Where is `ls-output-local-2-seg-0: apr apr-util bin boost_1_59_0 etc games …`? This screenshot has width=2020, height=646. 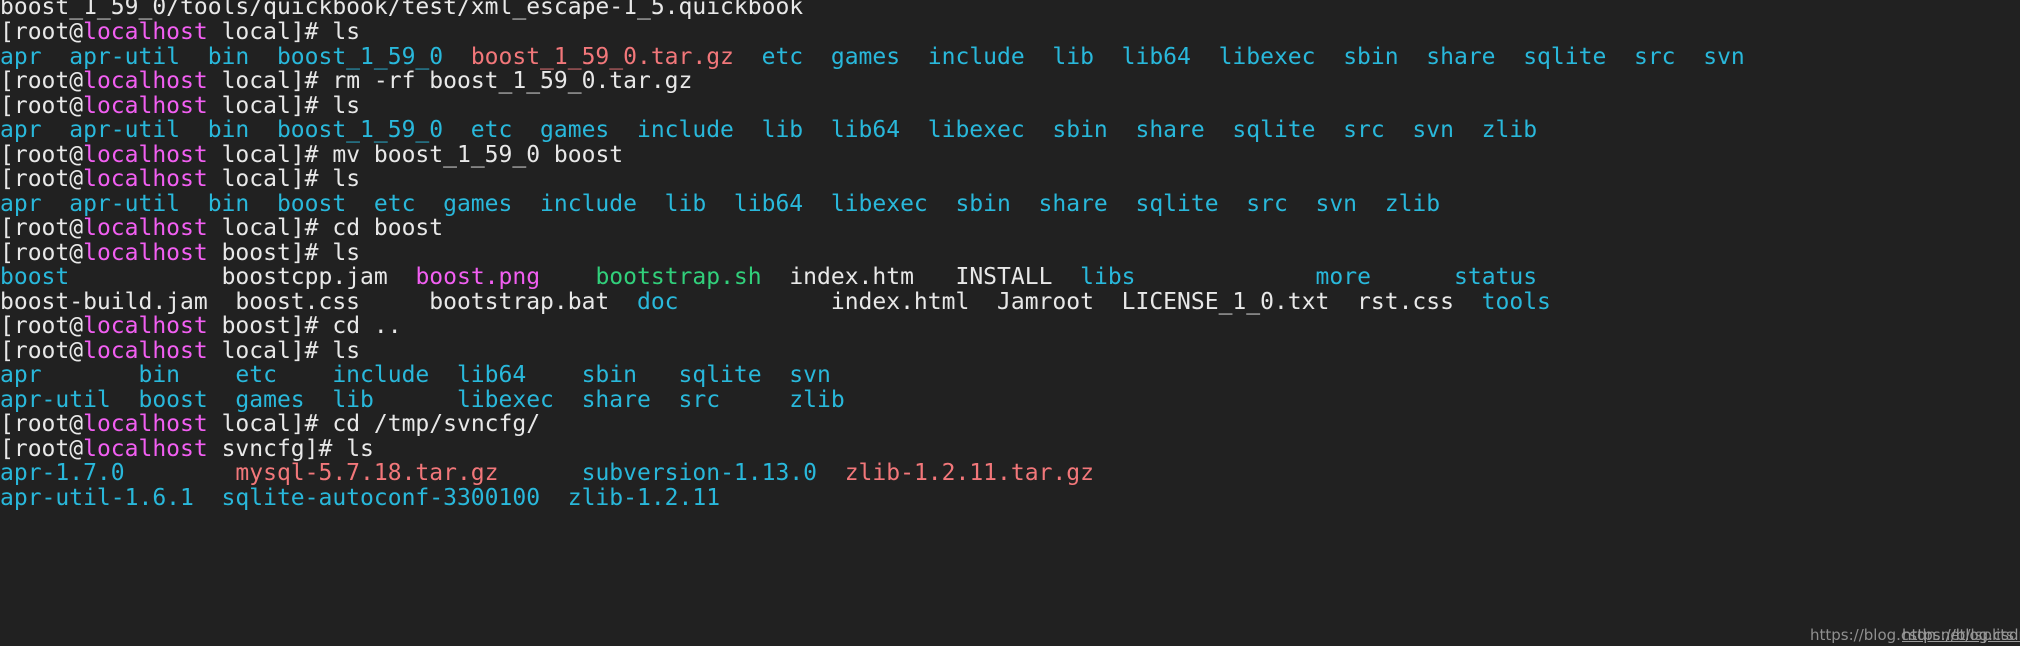 ls-output-local-2-seg-0: apr apr-util bin boost_1_59_0 etc games … is located at coordinates (769, 130).